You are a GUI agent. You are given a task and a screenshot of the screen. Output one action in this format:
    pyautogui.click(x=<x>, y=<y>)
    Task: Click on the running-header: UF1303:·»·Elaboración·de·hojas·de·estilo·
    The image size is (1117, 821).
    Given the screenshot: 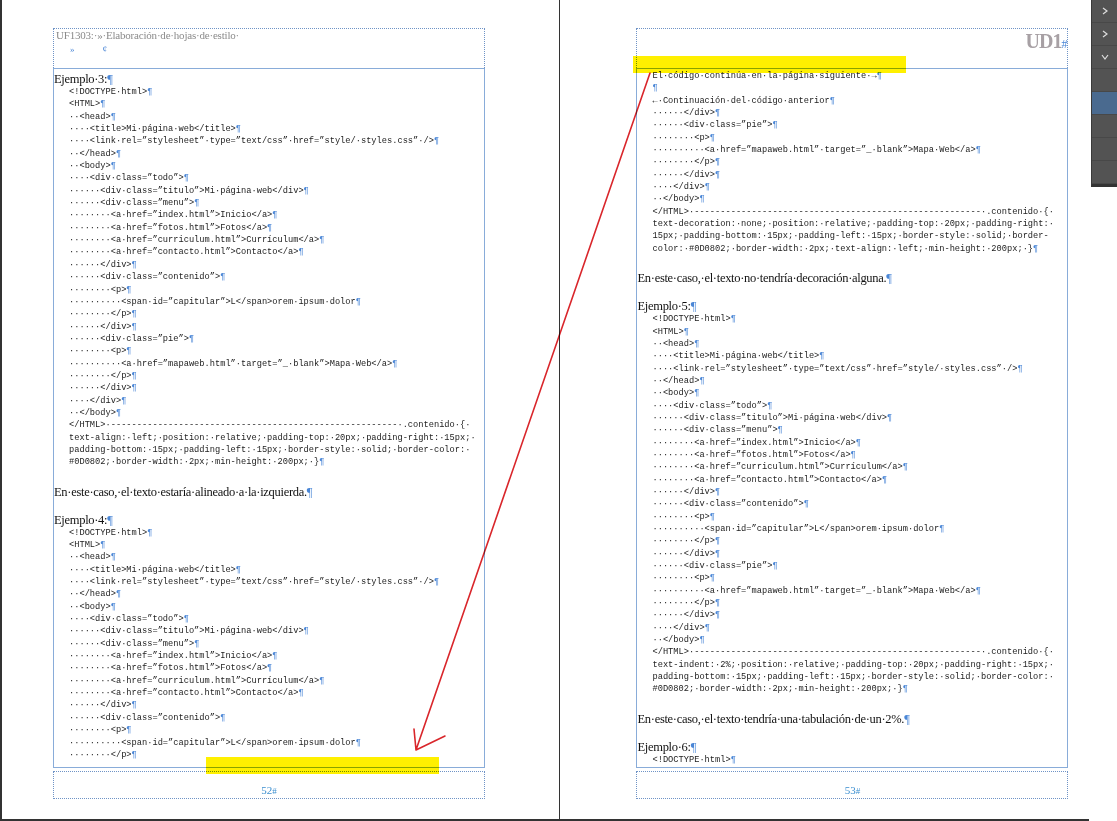 What is the action you would take?
    pyautogui.click(x=148, y=35)
    